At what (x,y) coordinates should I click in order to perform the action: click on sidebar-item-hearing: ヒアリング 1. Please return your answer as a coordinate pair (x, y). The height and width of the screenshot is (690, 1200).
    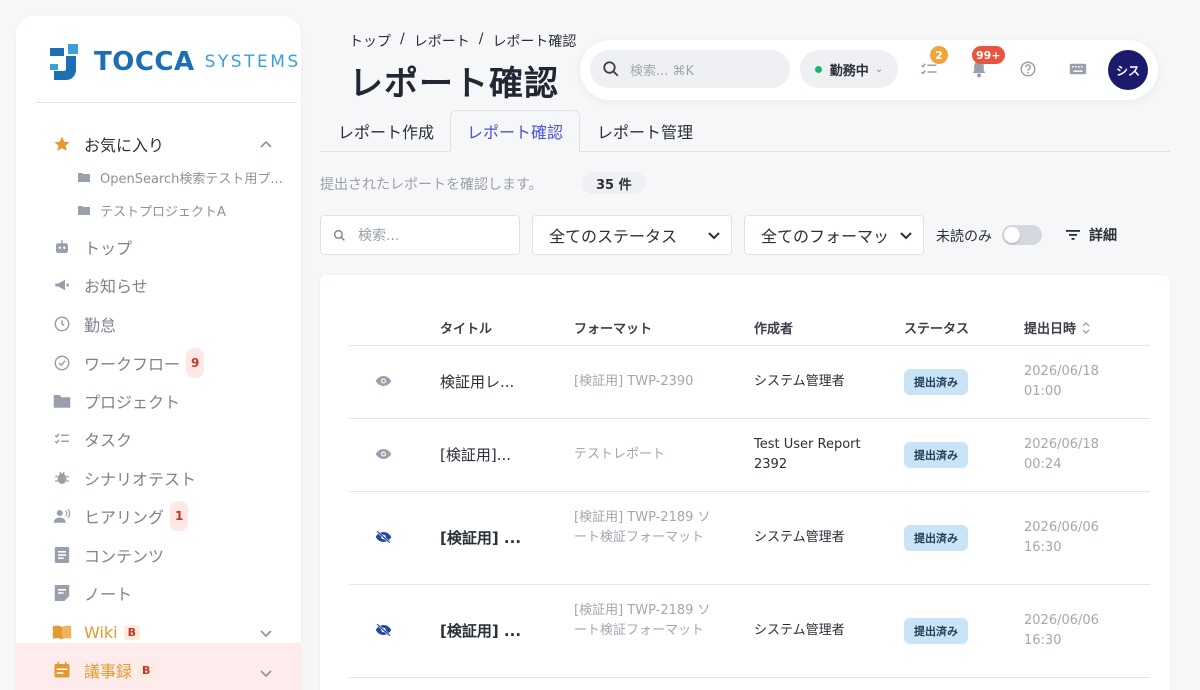
    Looking at the image, I should click on (172, 516).